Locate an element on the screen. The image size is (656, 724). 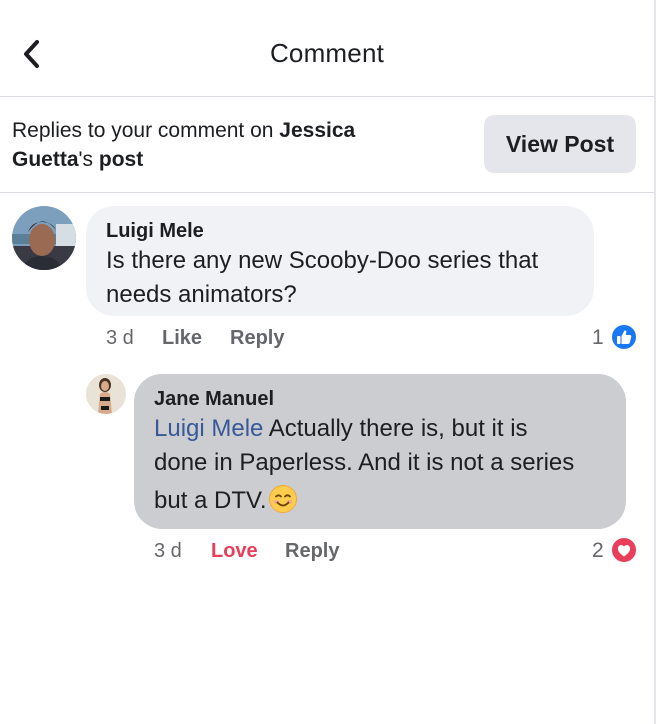
love-reaction-icon is located at coordinates (624, 550).